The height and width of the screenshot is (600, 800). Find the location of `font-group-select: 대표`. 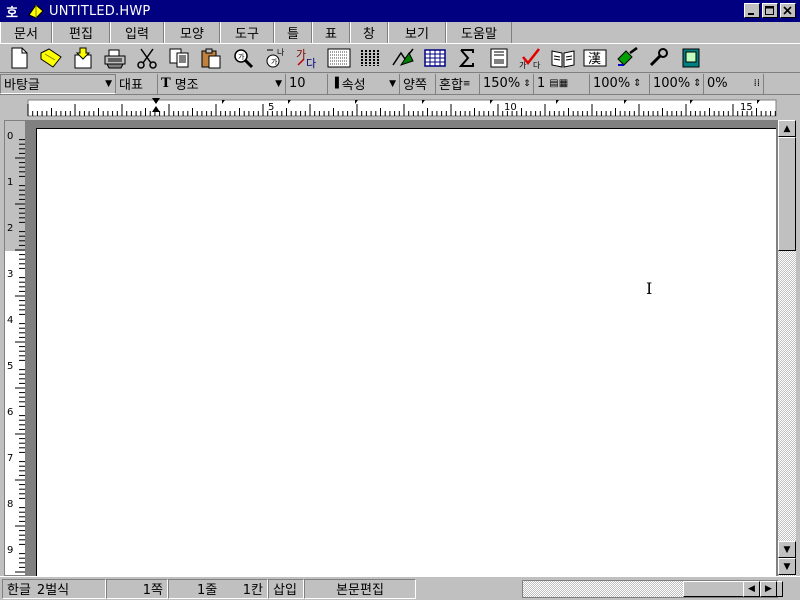

font-group-select: 대표 is located at coordinates (137, 83).